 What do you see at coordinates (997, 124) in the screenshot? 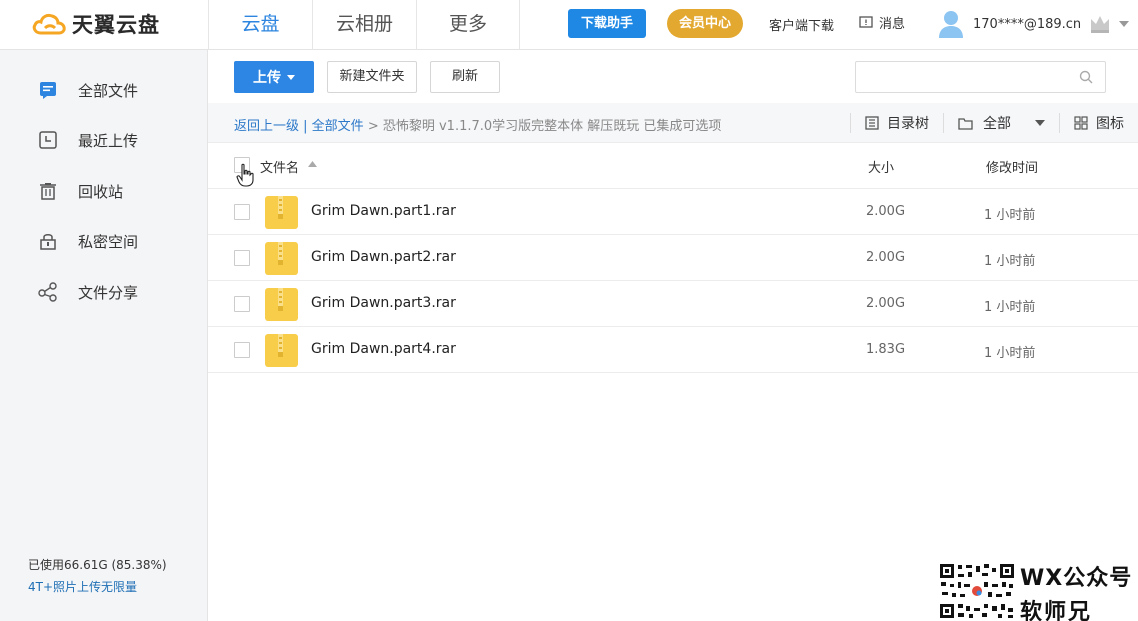
I see `filter-label: 全部` at bounding box center [997, 124].